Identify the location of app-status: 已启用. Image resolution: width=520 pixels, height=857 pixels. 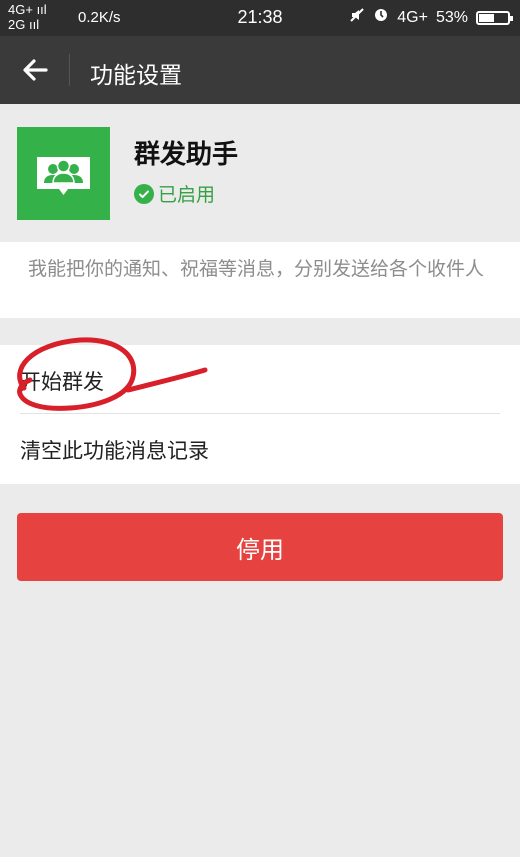
(174, 193).